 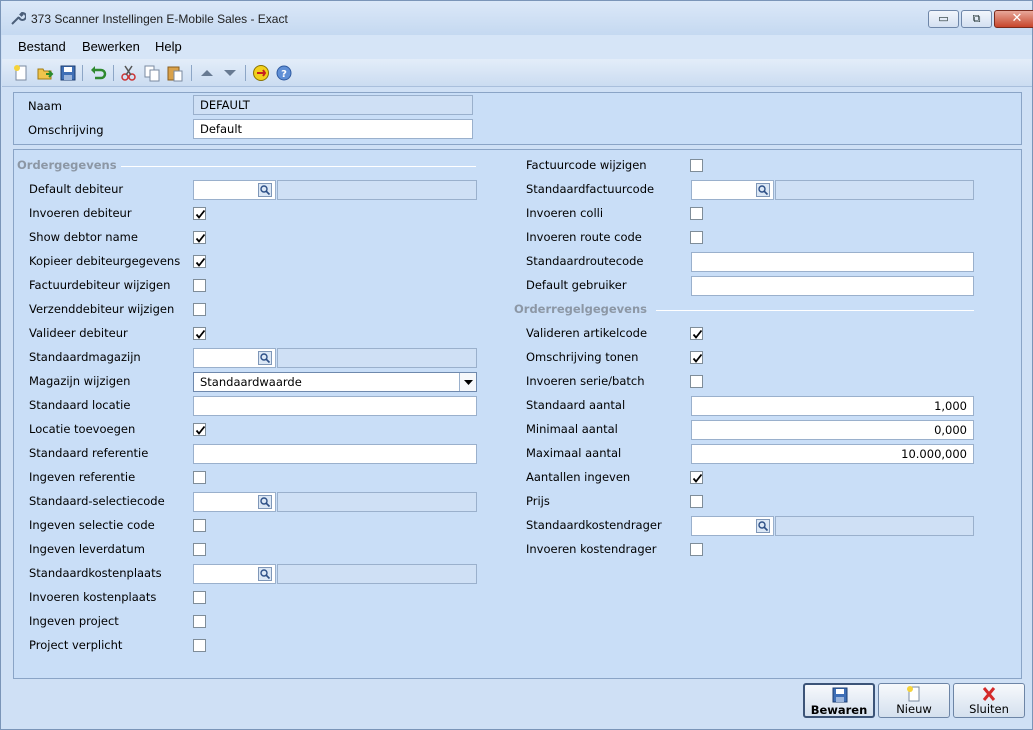 What do you see at coordinates (517, 118) in the screenshot?
I see `header-panel: Naam DEFAULT Omschrijving Default` at bounding box center [517, 118].